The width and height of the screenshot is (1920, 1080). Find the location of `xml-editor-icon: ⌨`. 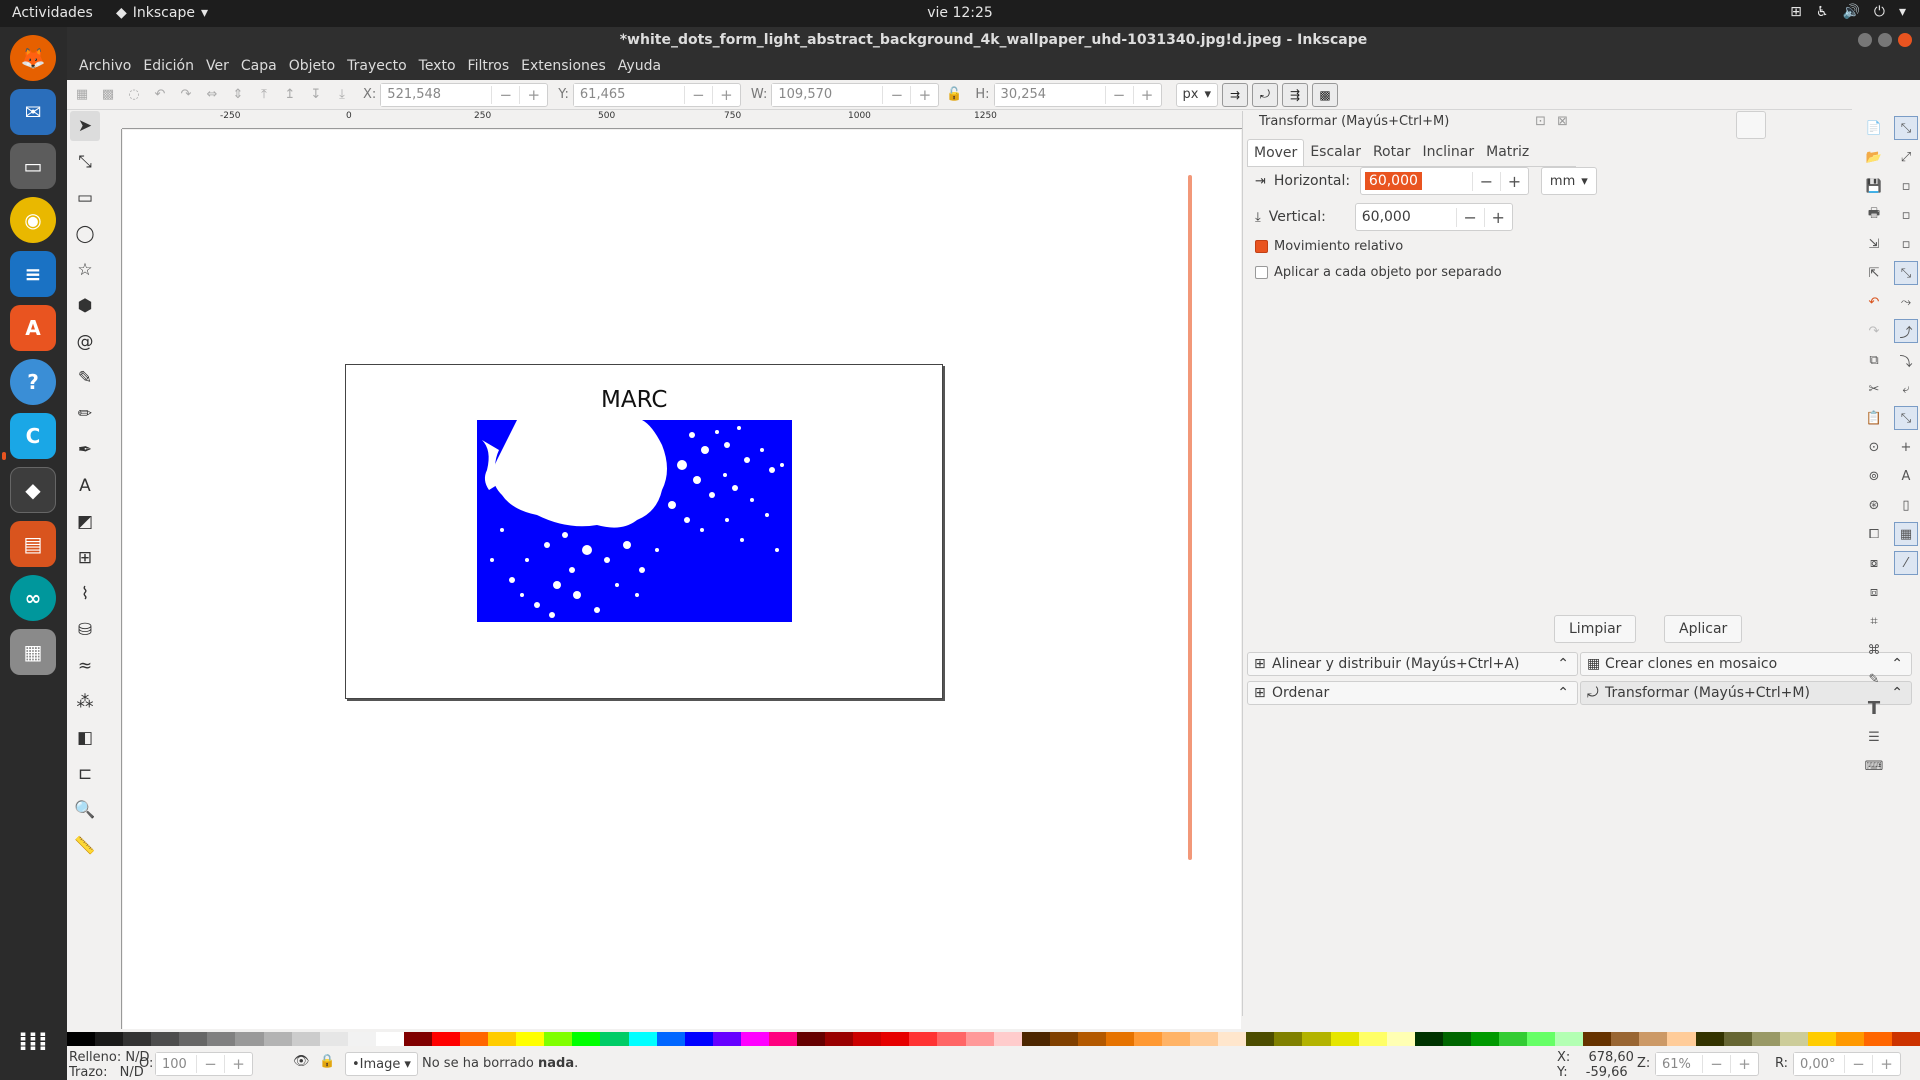

xml-editor-icon: ⌨ is located at coordinates (1874, 766).